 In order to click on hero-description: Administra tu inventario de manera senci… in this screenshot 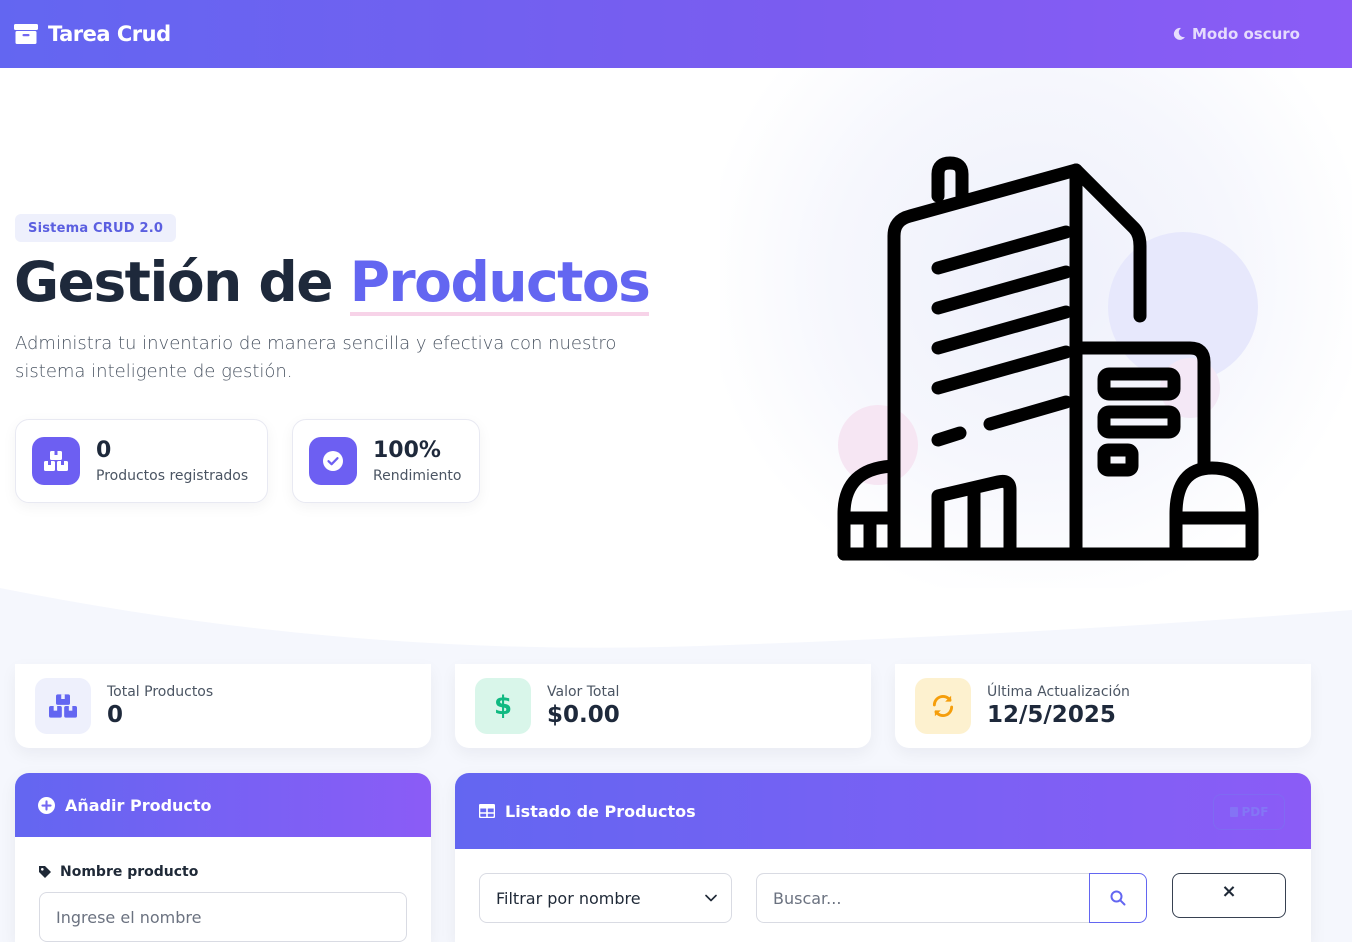, I will do `click(316, 357)`.